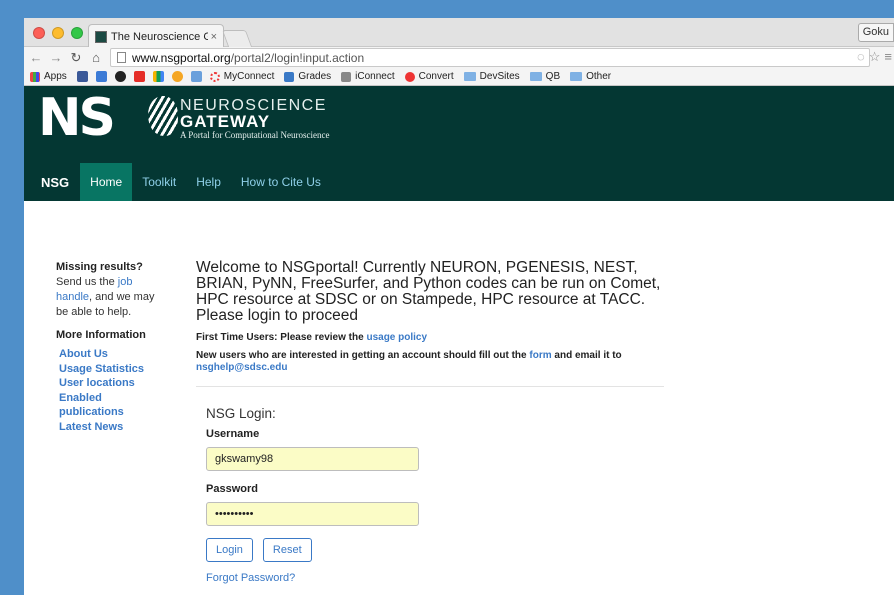 This screenshot has height=595, width=894. Describe the element at coordinates (52, 182) in the screenshot. I see `nav-brand: NSG` at that location.